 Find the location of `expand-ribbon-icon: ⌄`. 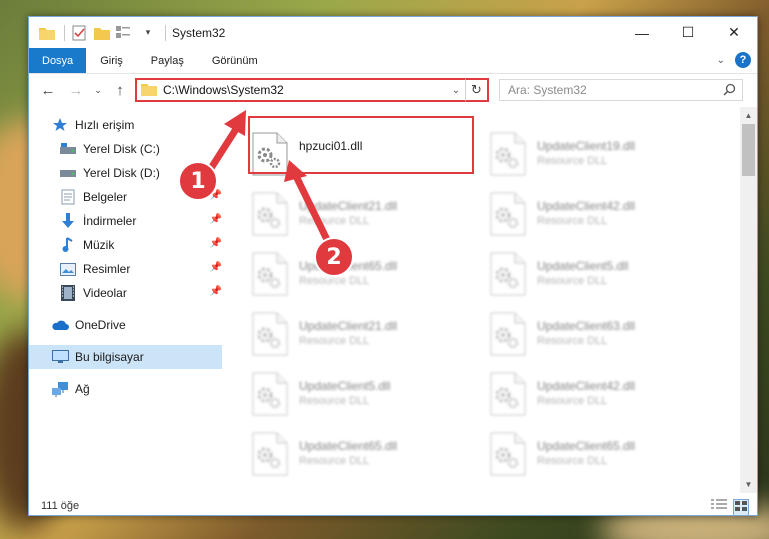

expand-ribbon-icon: ⌄ is located at coordinates (721, 60).